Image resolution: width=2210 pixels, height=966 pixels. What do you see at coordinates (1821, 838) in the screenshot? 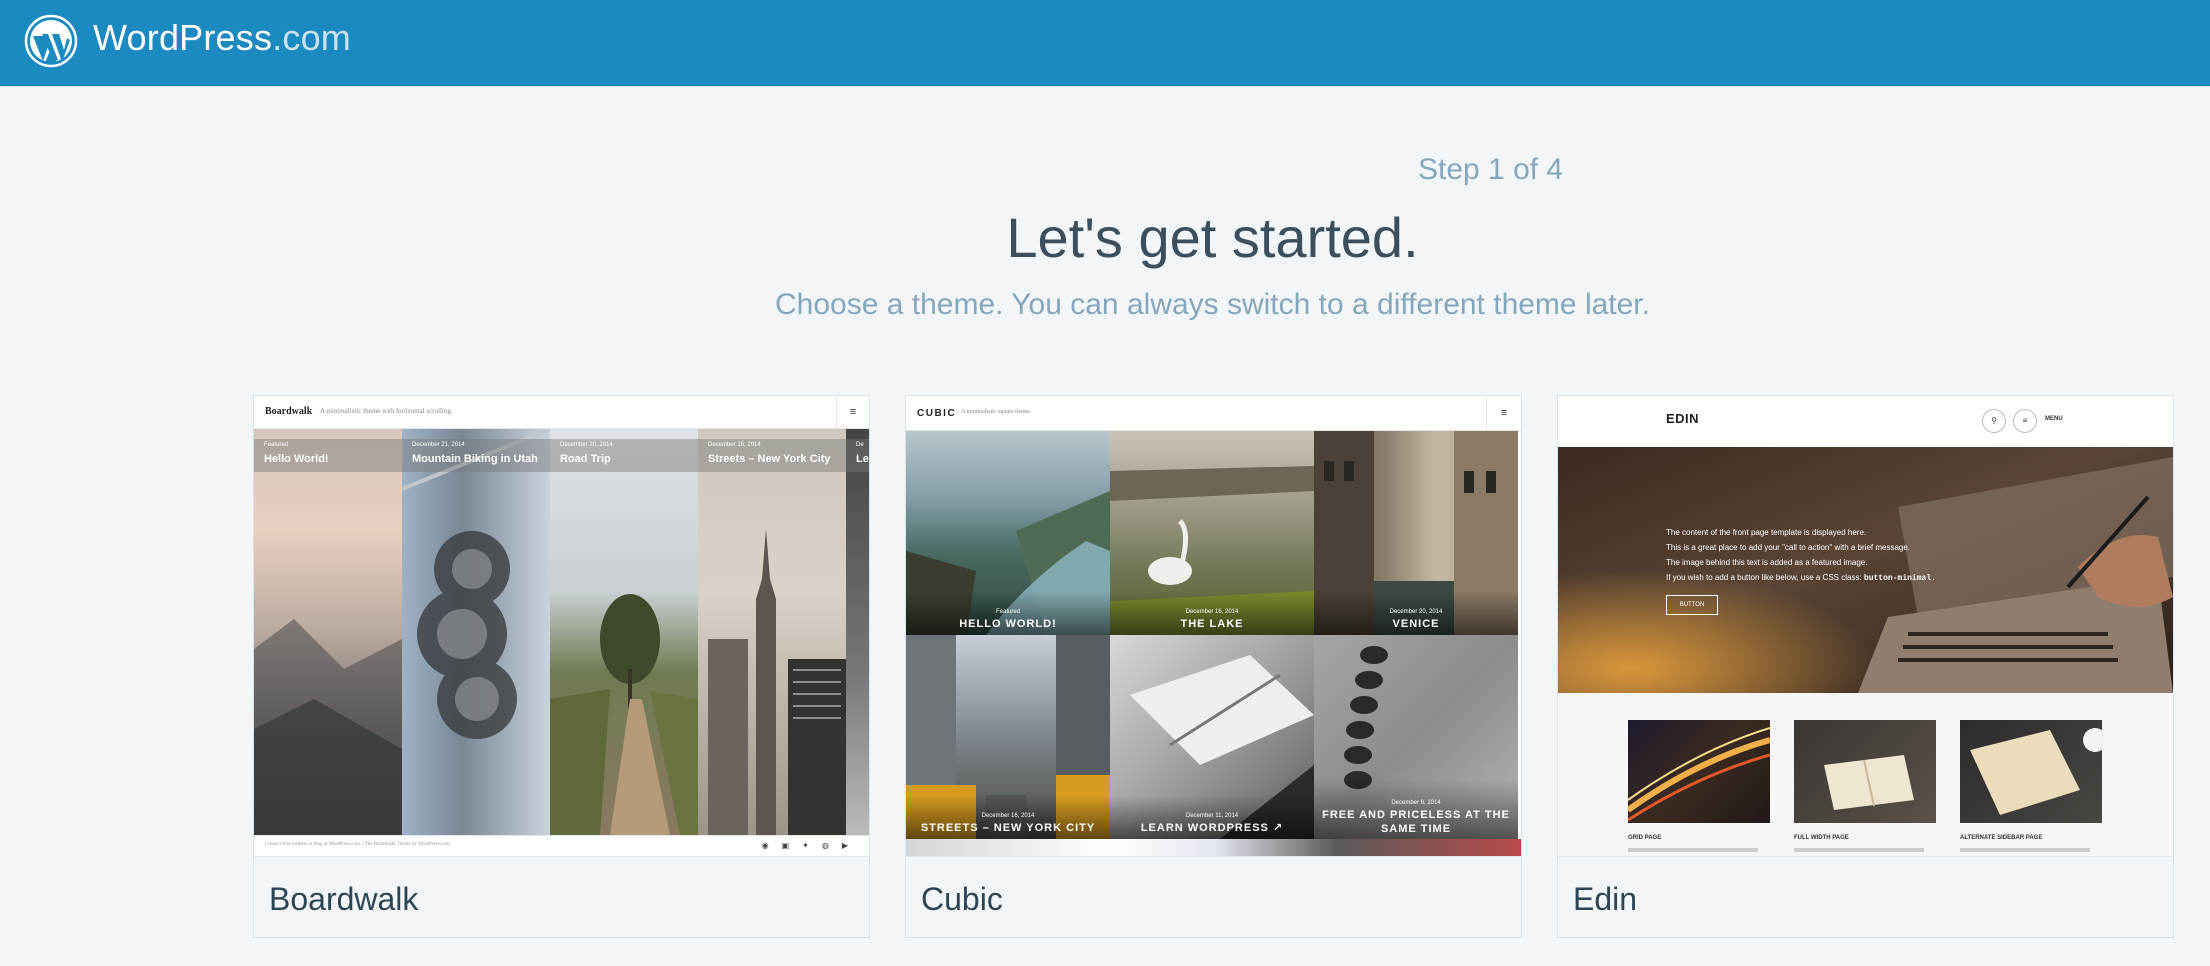
I see `page-caption: FULL WIDTH PAGE` at bounding box center [1821, 838].